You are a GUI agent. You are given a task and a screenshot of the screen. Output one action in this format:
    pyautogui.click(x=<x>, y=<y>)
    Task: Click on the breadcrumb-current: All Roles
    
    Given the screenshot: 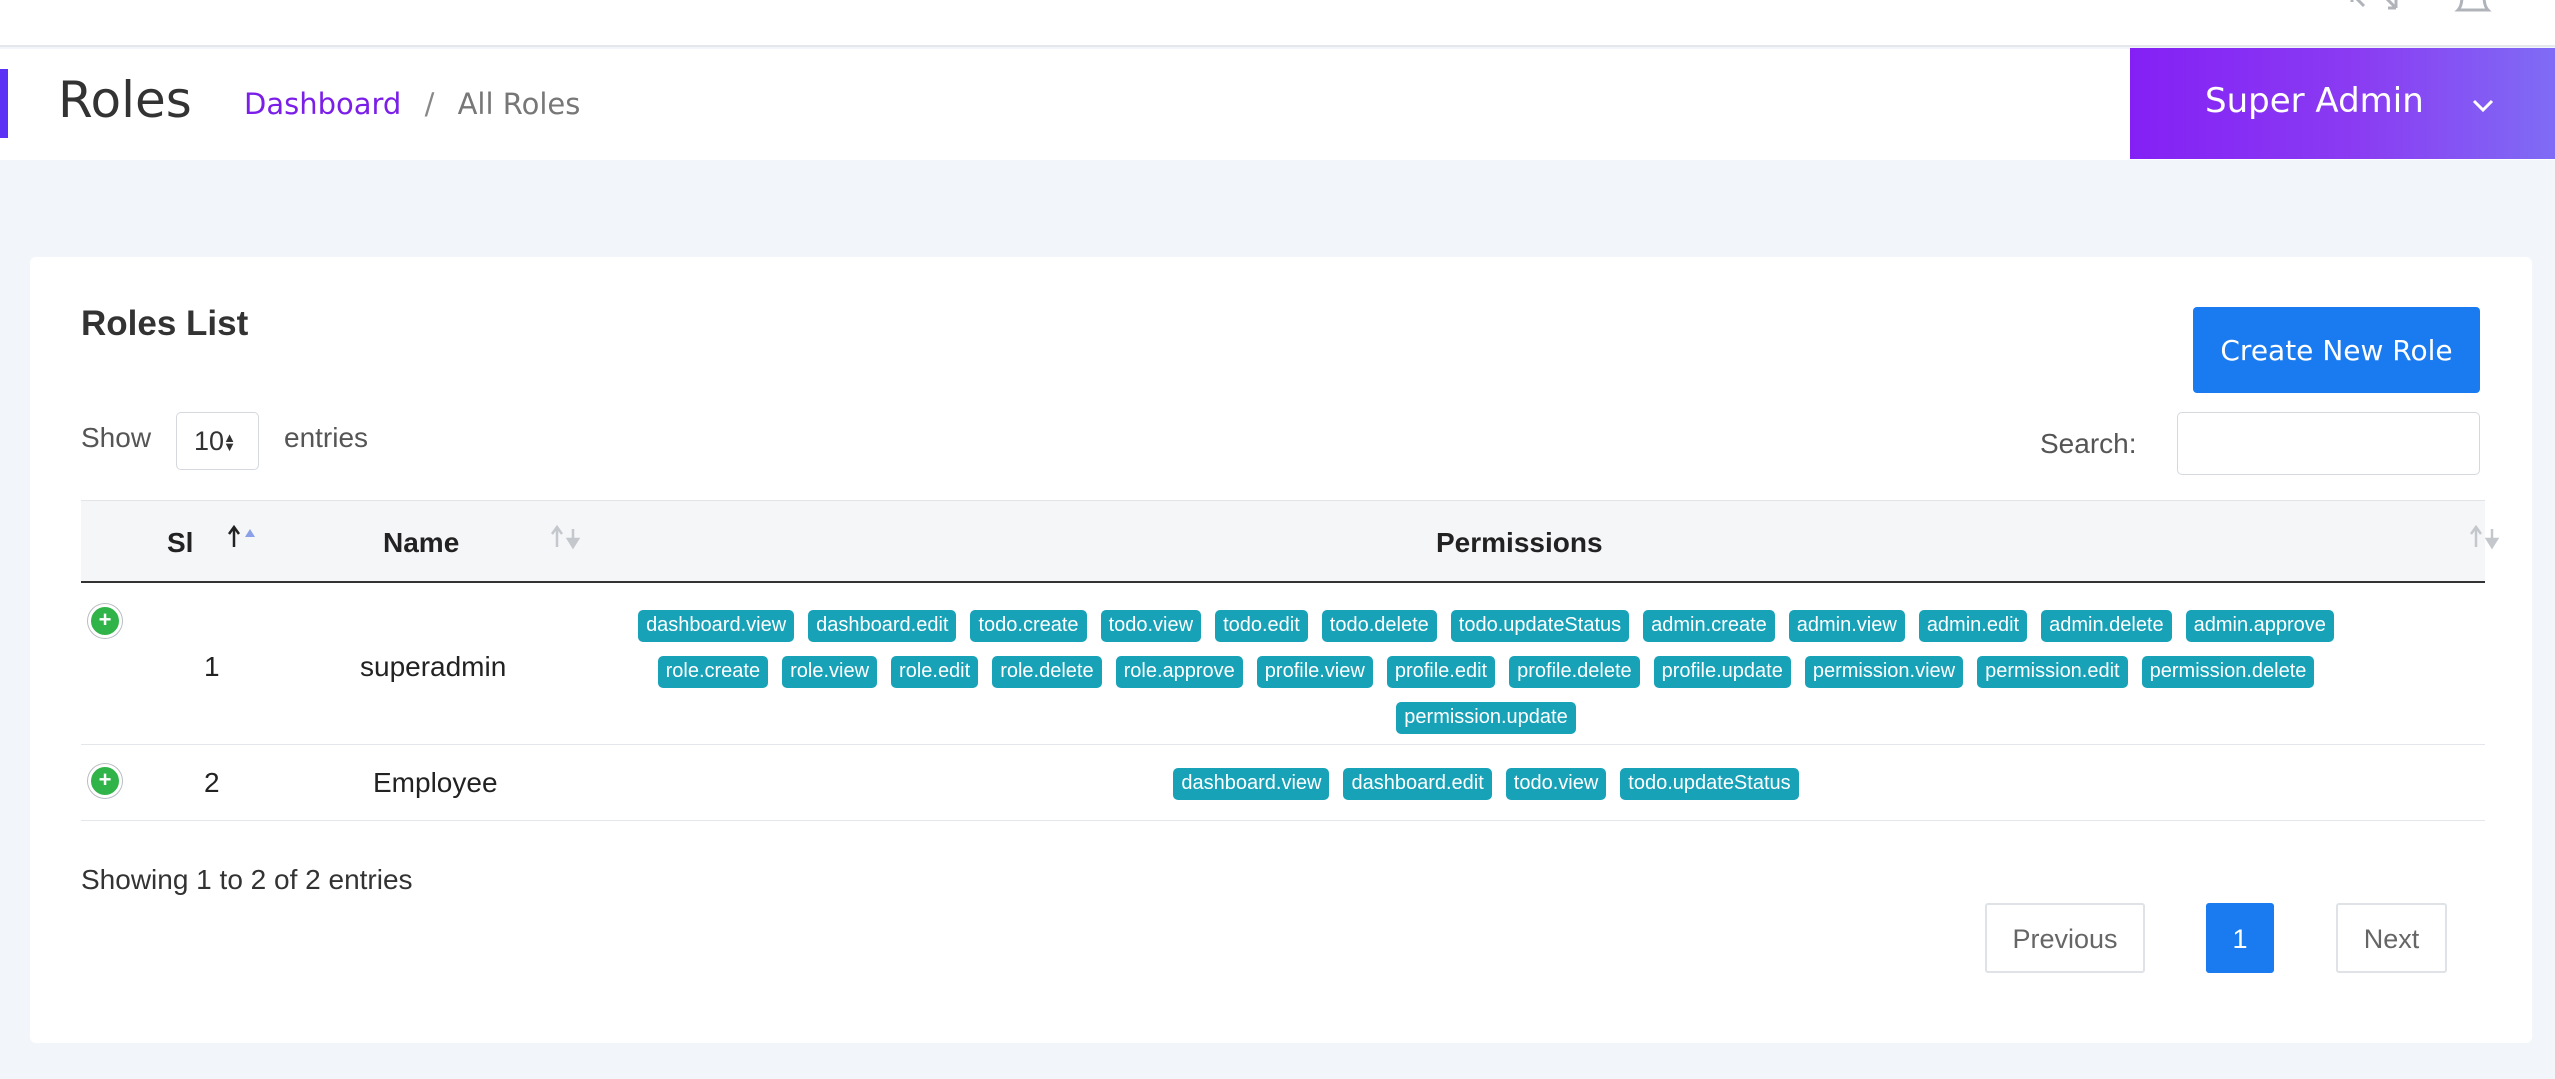 What is the action you would take?
    pyautogui.click(x=519, y=104)
    